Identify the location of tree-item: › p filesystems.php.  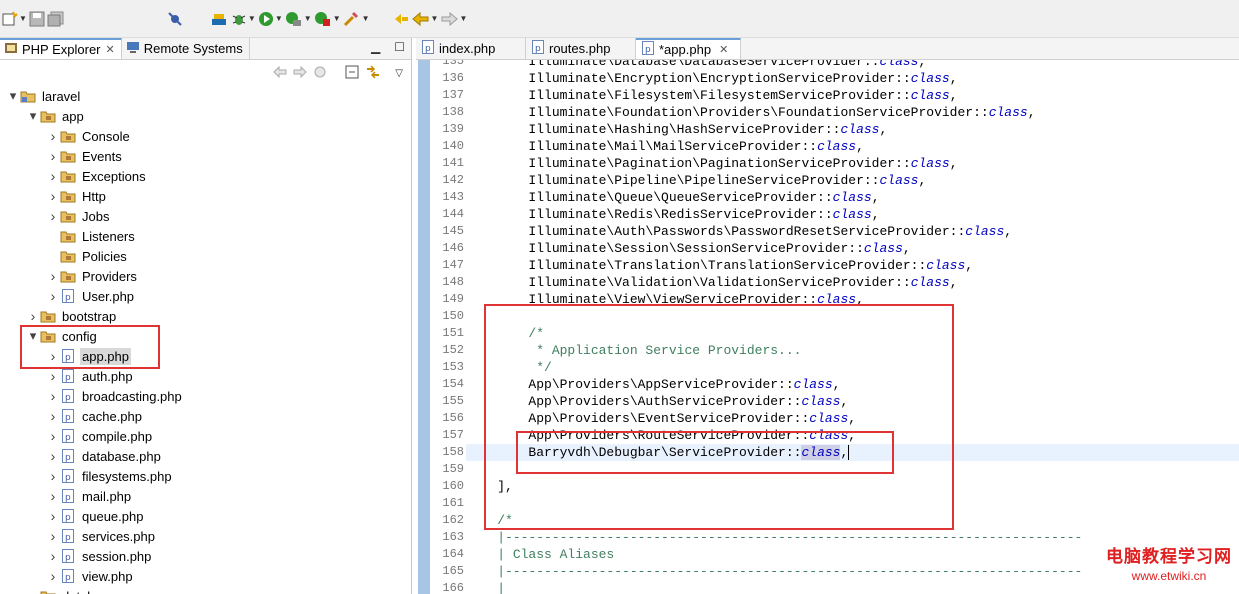
(205, 476).